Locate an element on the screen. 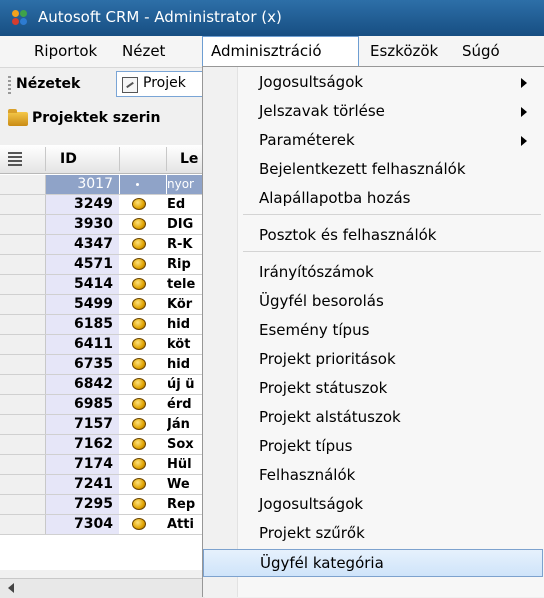  menu-item-8: Esemény típus is located at coordinates (373, 331).